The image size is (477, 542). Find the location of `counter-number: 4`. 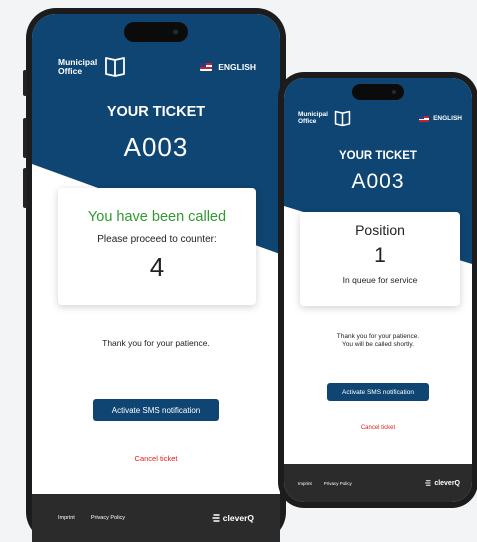

counter-number: 4 is located at coordinates (157, 267).